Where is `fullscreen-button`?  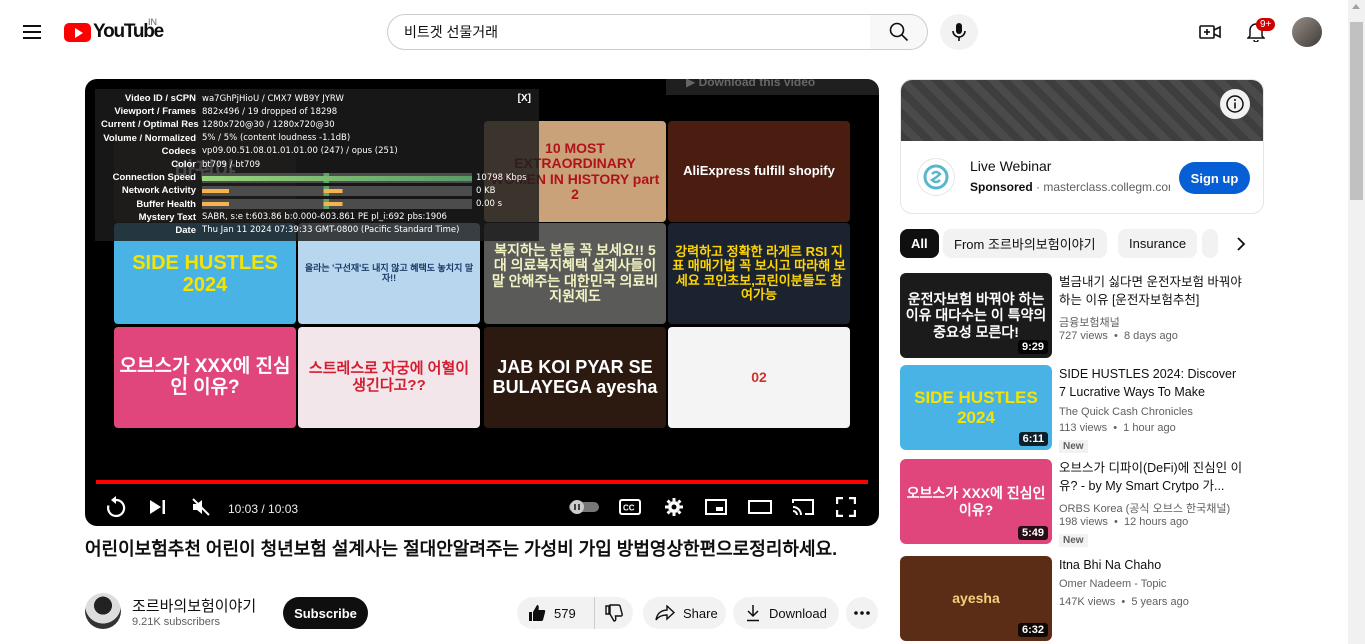
fullscreen-button is located at coordinates (846, 507).